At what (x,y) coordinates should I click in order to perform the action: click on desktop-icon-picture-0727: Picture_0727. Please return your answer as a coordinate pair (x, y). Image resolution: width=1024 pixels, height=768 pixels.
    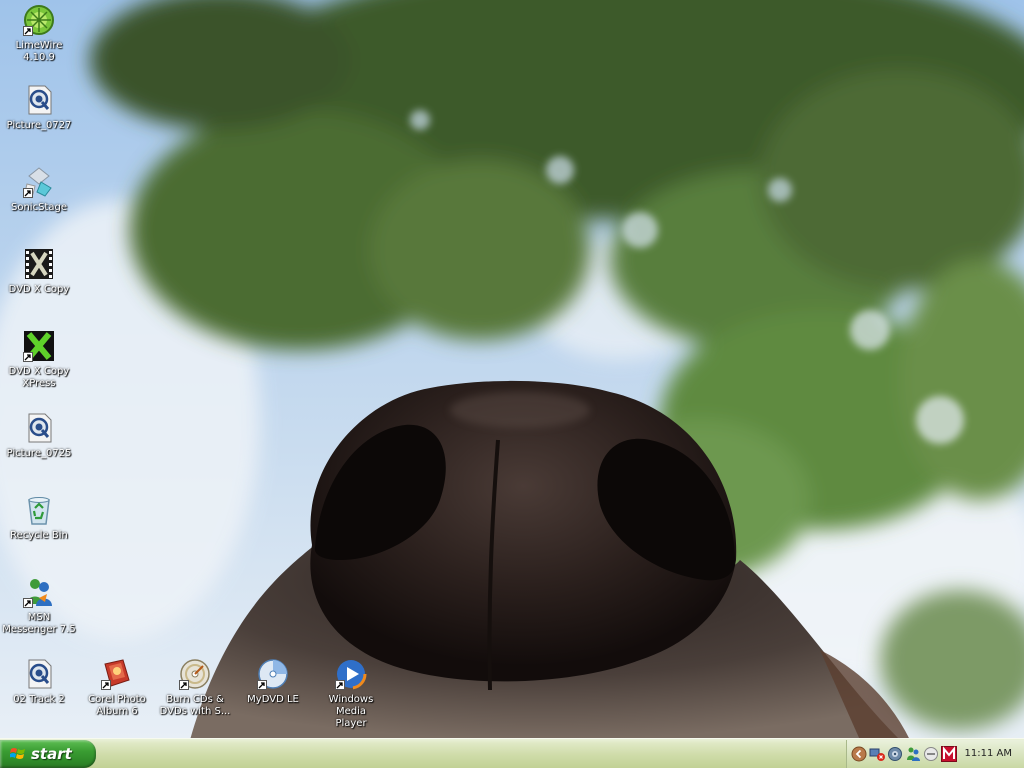
    Looking at the image, I should click on (39, 108).